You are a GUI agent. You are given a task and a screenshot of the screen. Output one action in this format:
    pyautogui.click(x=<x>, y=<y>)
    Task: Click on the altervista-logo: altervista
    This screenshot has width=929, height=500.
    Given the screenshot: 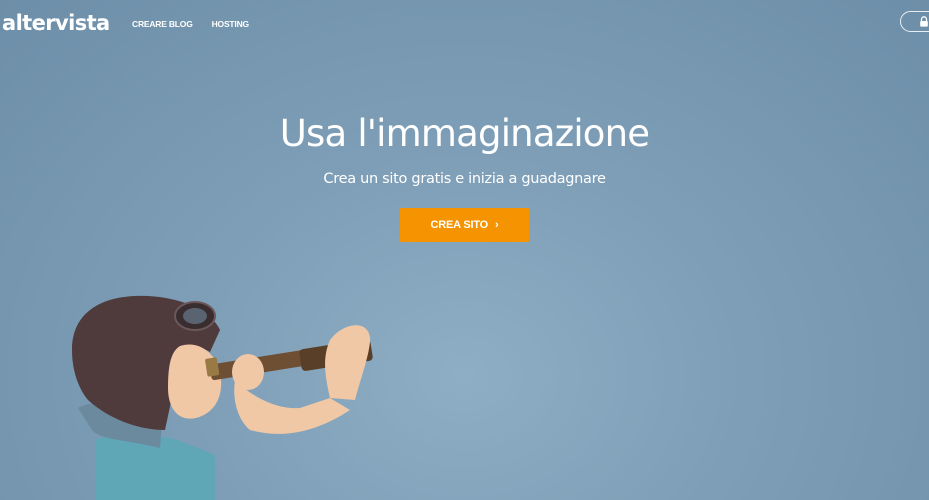 What is the action you would take?
    pyautogui.click(x=56, y=23)
    